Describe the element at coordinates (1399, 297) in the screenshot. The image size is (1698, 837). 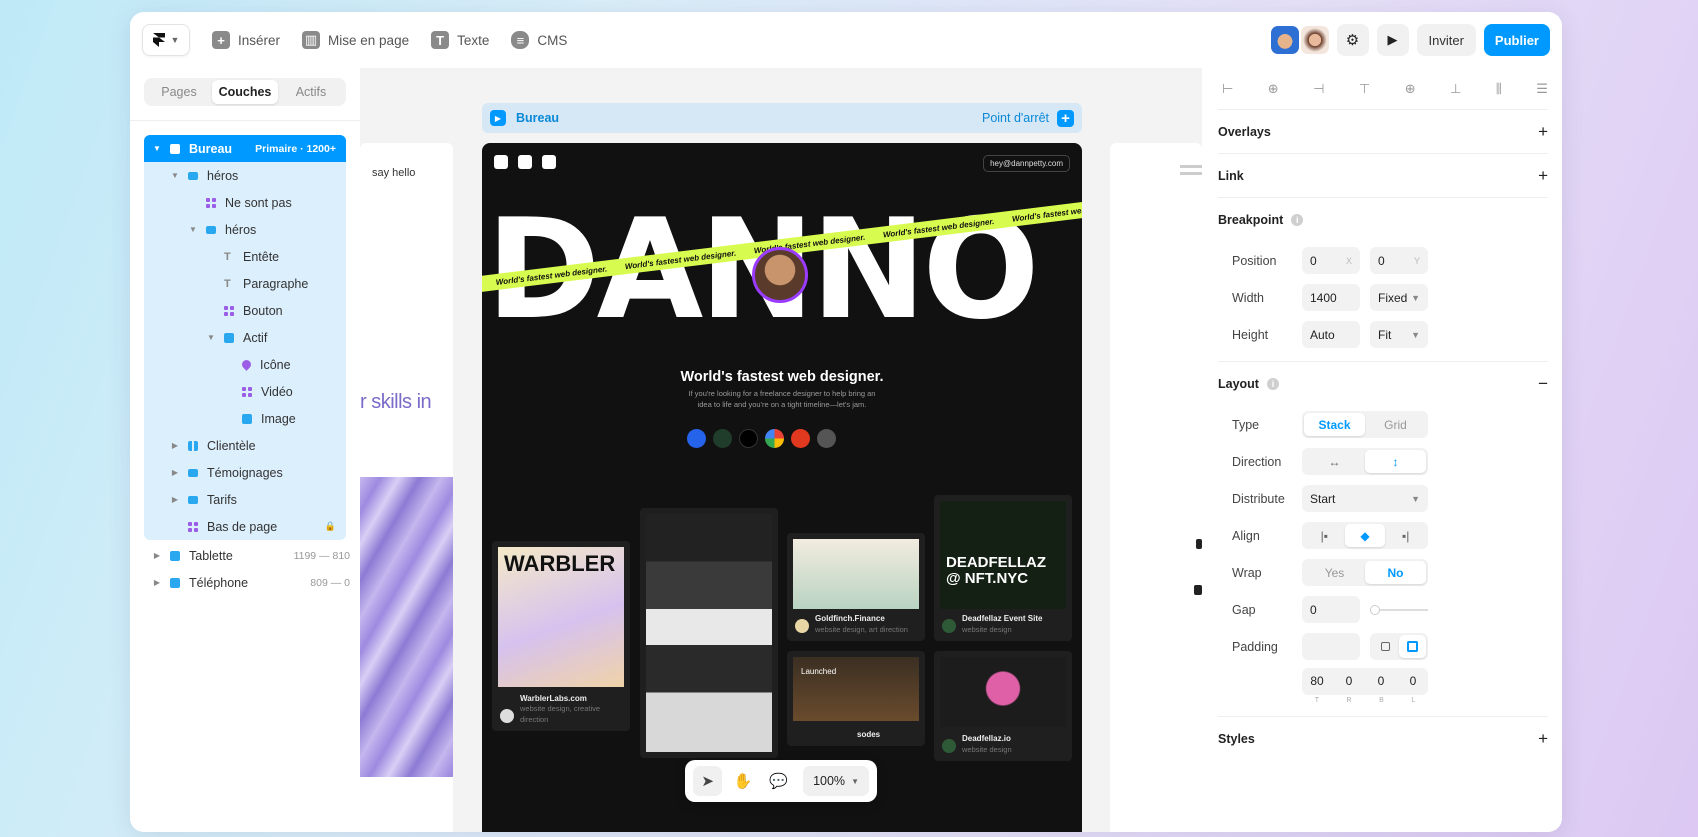
I see `width-mode-select: Fixed ▼` at that location.